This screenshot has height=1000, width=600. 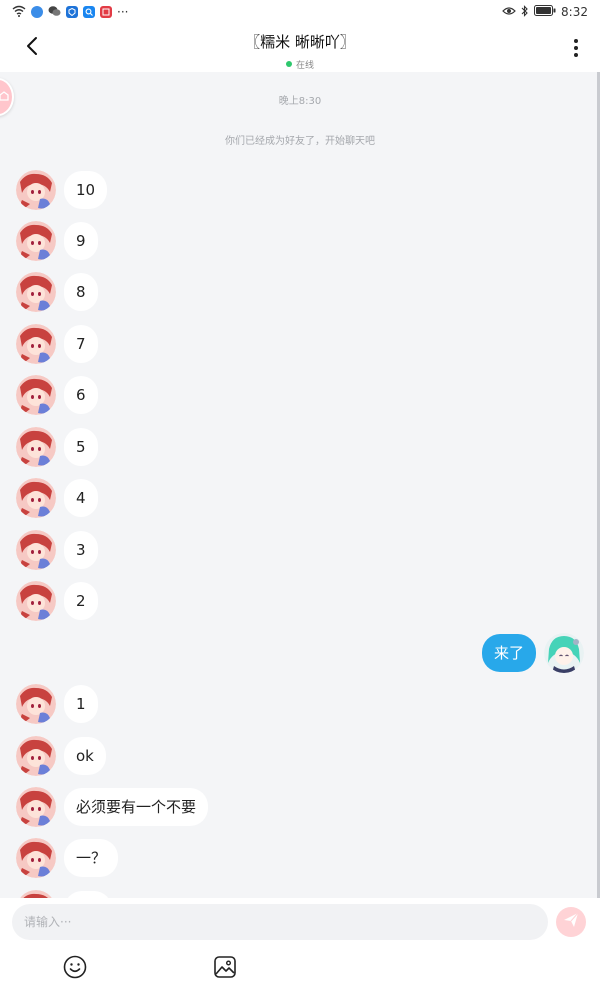 What do you see at coordinates (81, 550) in the screenshot?
I see `message-bubble: 3` at bounding box center [81, 550].